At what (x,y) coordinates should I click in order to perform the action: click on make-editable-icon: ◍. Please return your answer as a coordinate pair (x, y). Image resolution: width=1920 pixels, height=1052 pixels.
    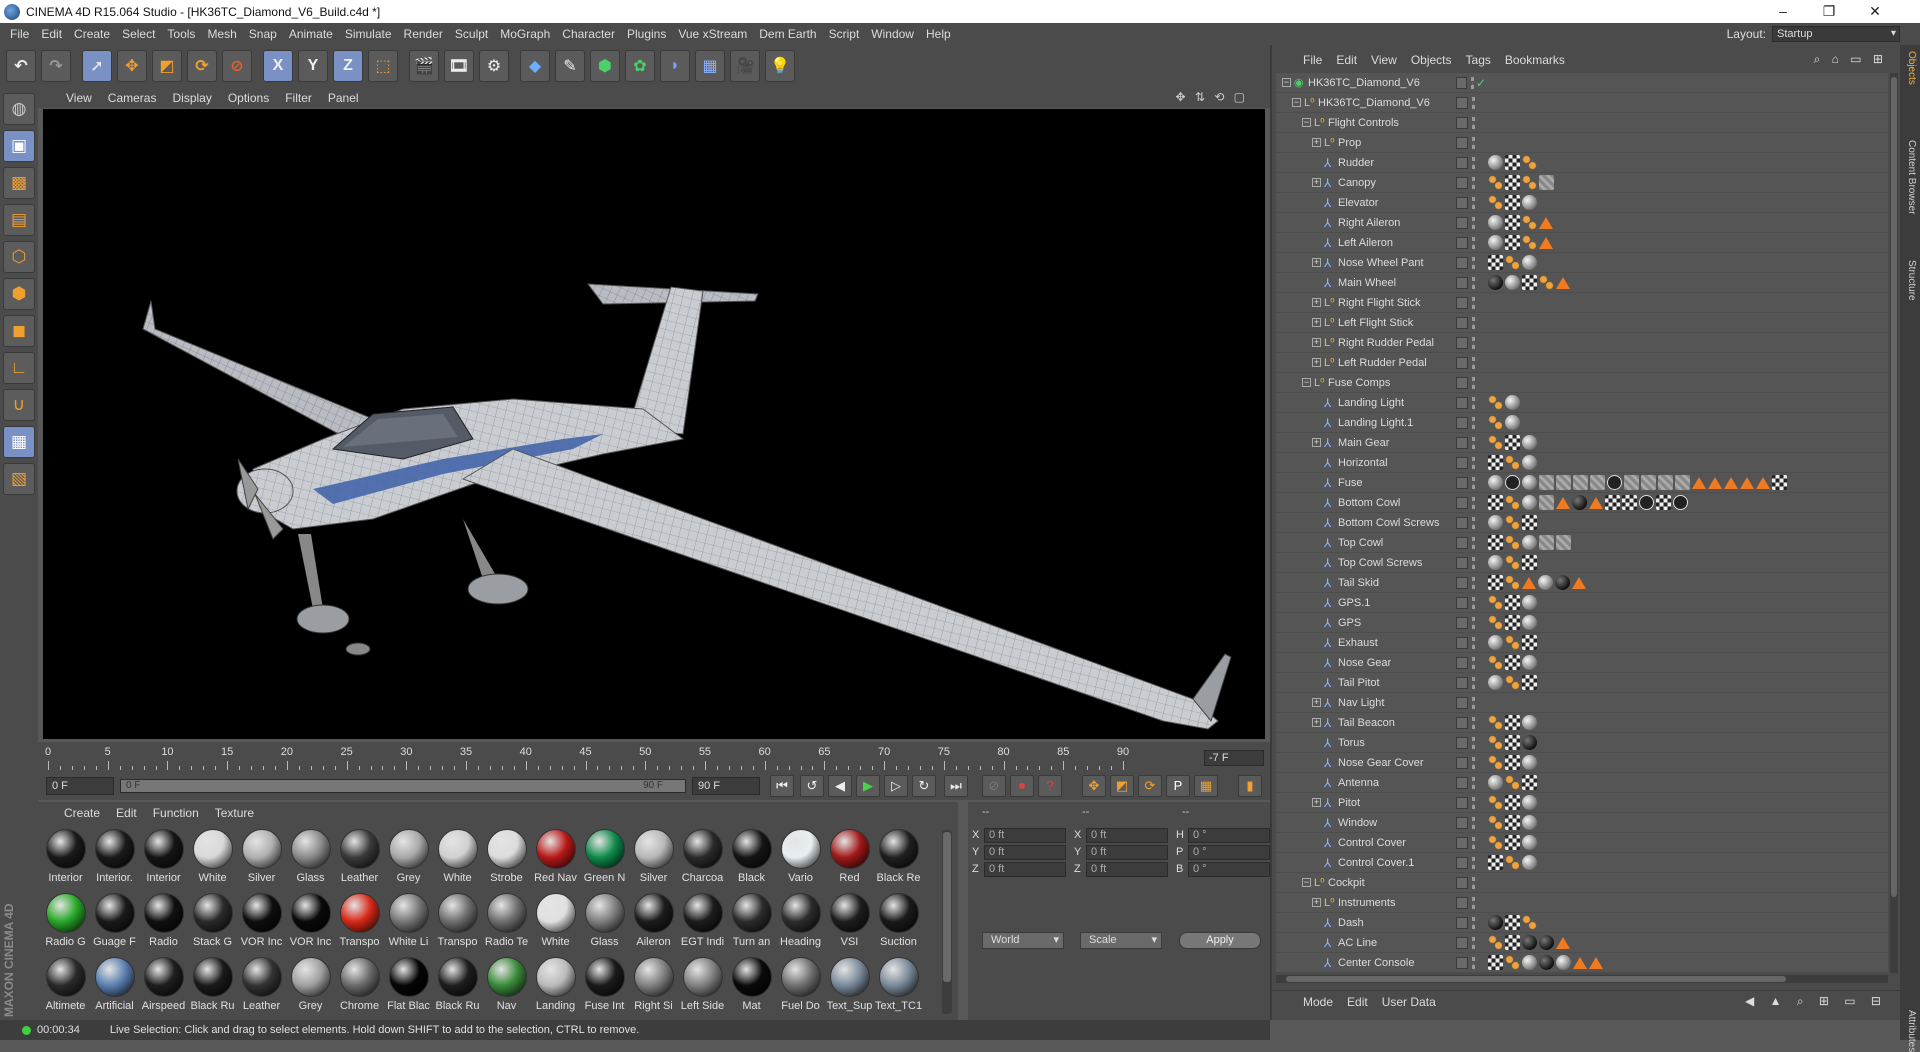
    Looking at the image, I should click on (19, 109).